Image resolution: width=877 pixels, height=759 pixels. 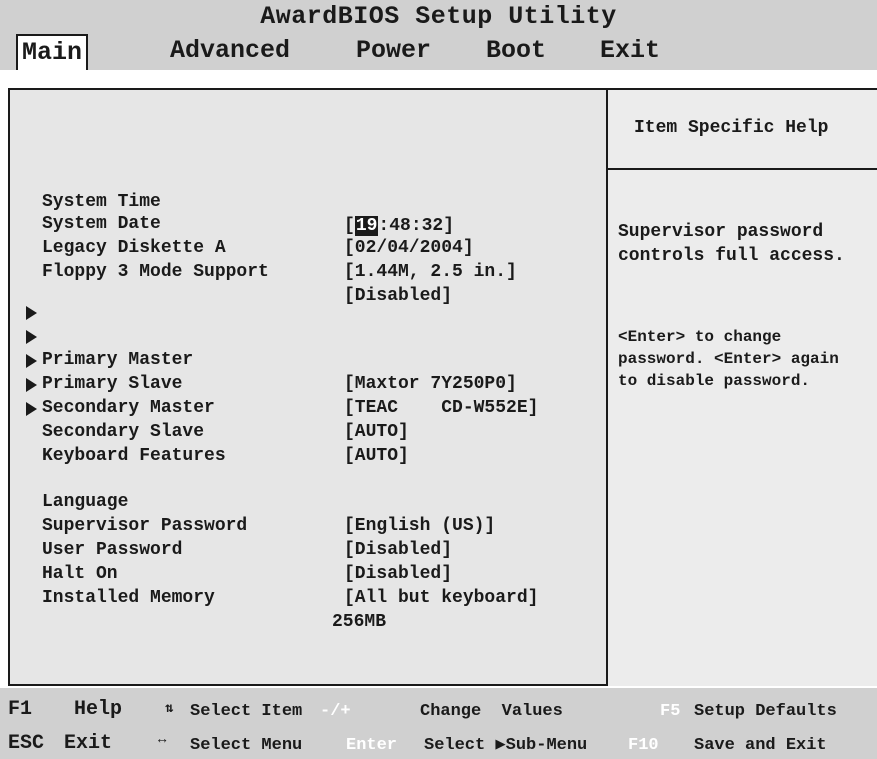 I want to click on submenu-secondary-slave: Secondary Slave [AUTO], so click(x=209, y=419).